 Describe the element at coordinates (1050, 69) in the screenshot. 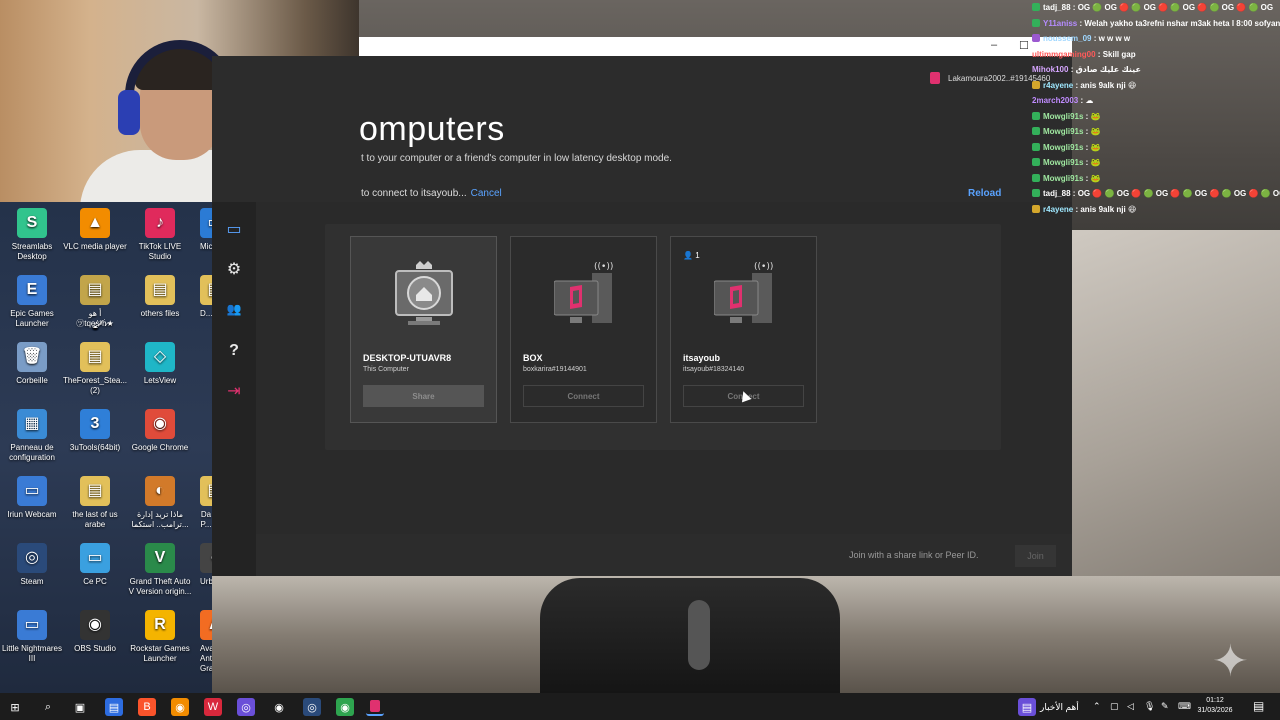

I see `chat-username: Mihok100` at that location.